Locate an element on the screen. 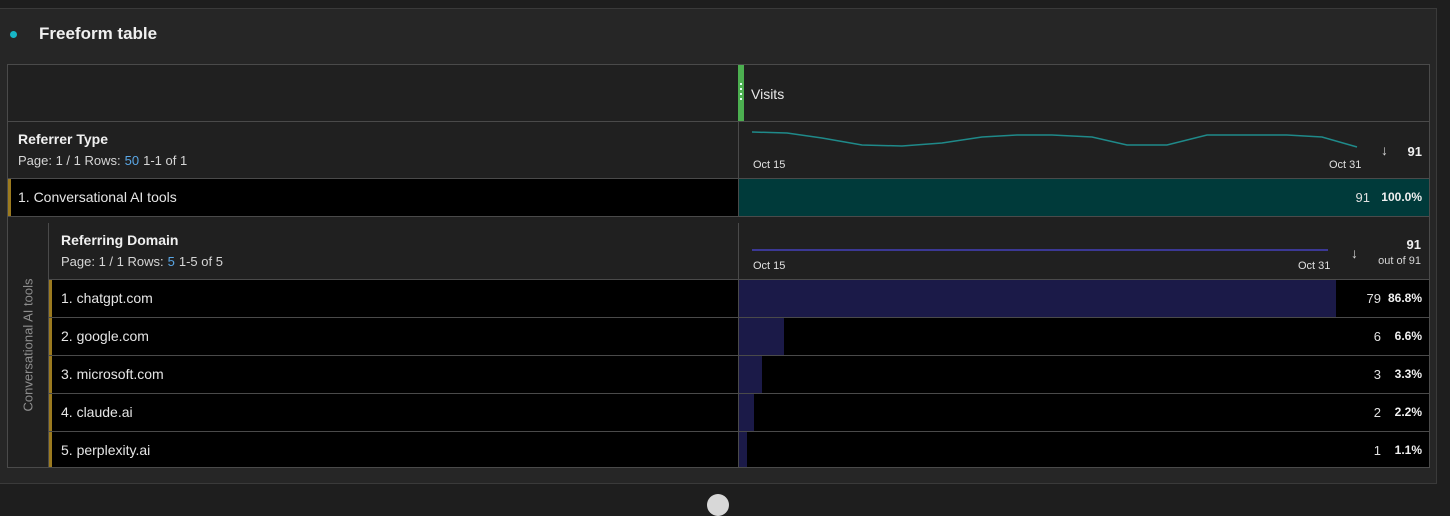 Image resolution: width=1450 pixels, height=516 pixels. breakdown-sparkline is located at coordinates (1041, 251).